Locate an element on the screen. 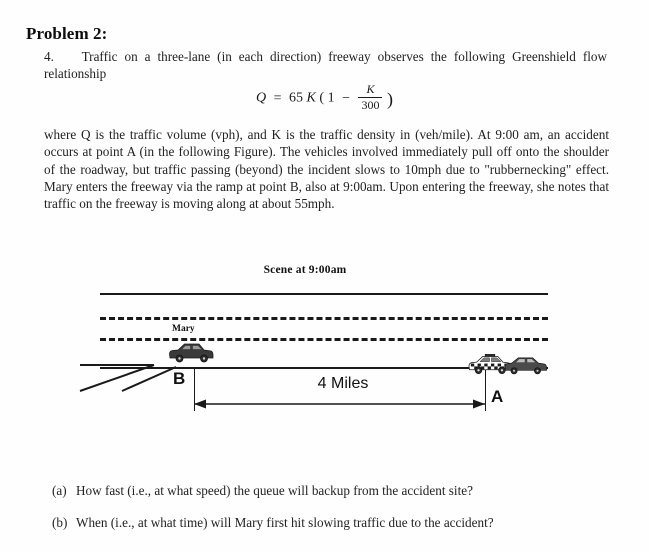 Image resolution: width=649 pixels, height=552 pixels. problem-number: 4. is located at coordinates (49, 56).